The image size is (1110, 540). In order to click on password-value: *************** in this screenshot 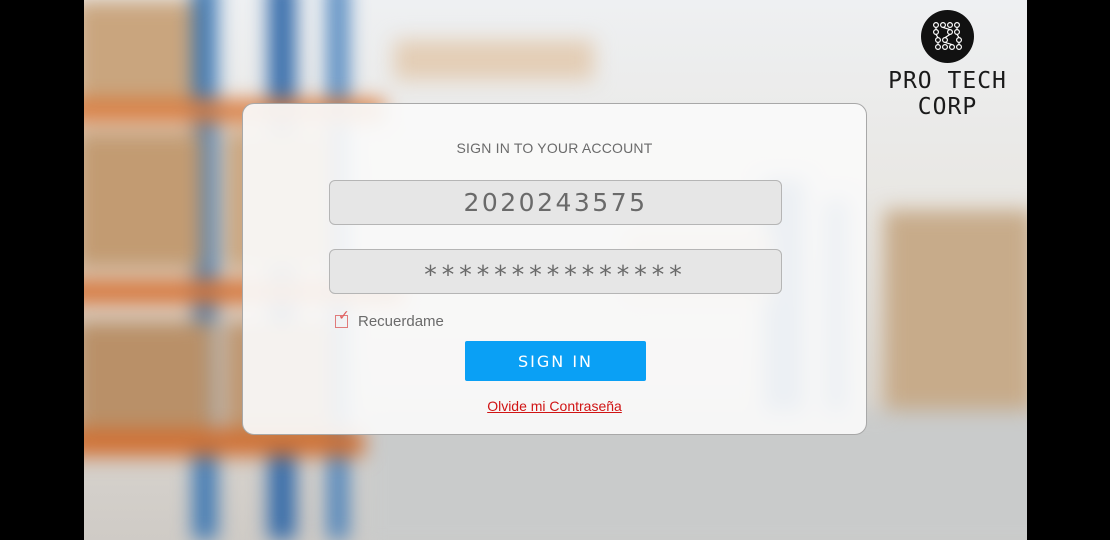, I will do `click(555, 274)`.